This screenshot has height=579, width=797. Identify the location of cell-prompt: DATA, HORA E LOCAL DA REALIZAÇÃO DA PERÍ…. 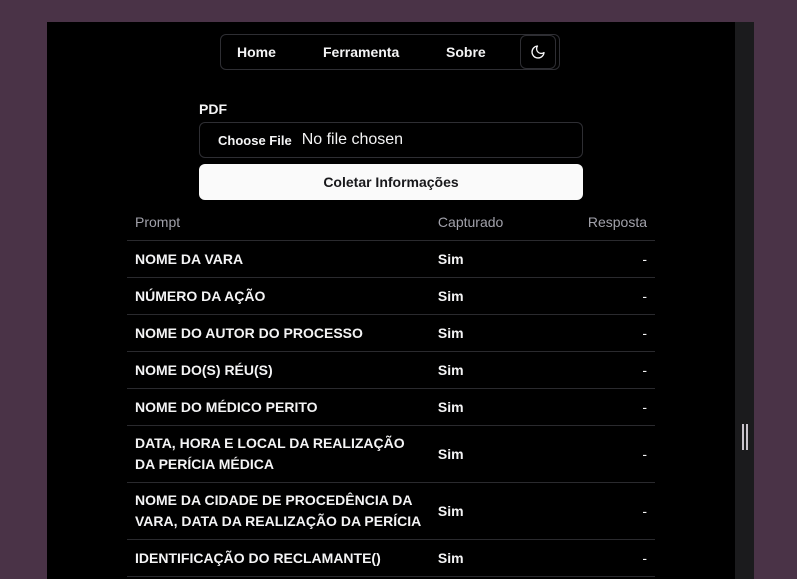
(278, 454).